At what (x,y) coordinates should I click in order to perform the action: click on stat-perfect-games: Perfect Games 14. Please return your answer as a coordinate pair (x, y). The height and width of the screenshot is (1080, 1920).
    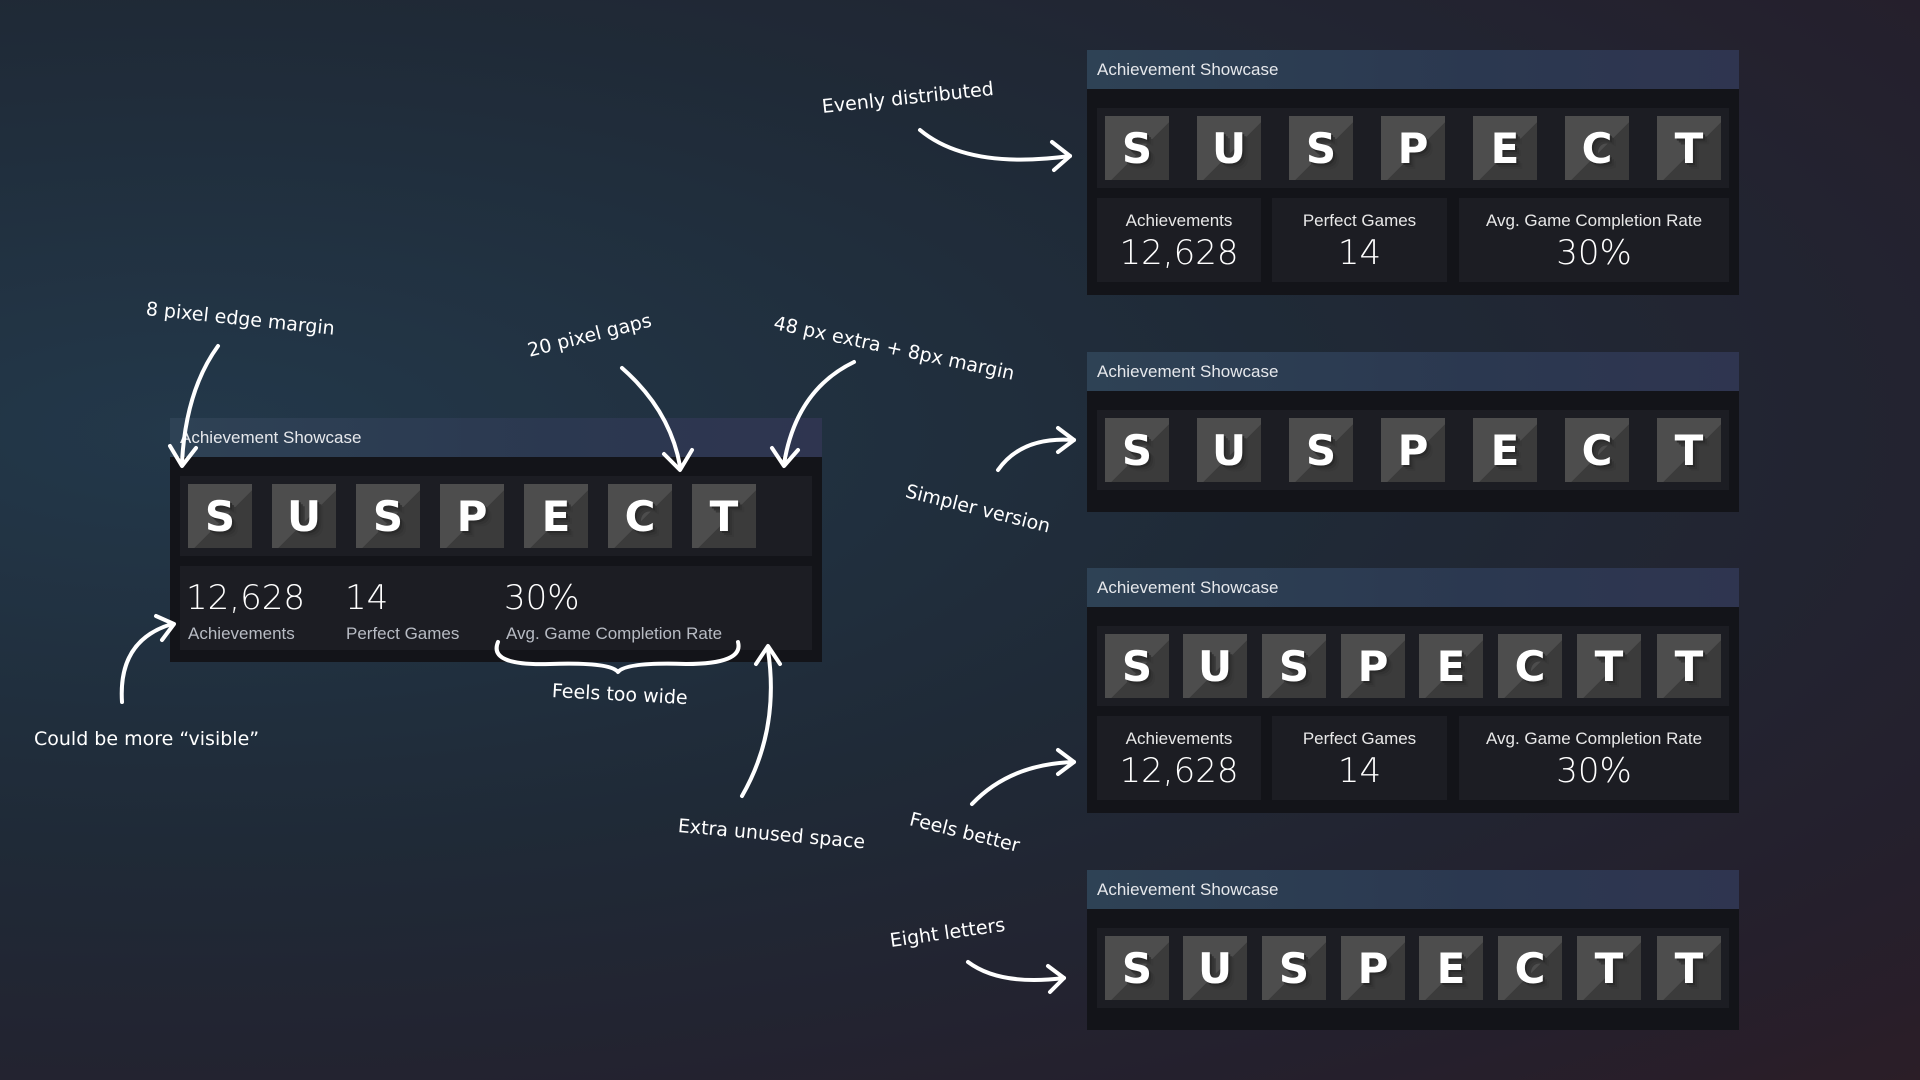
    Looking at the image, I should click on (1359, 758).